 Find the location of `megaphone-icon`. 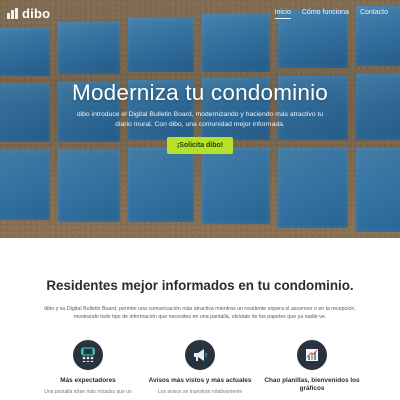

megaphone-icon is located at coordinates (200, 355).